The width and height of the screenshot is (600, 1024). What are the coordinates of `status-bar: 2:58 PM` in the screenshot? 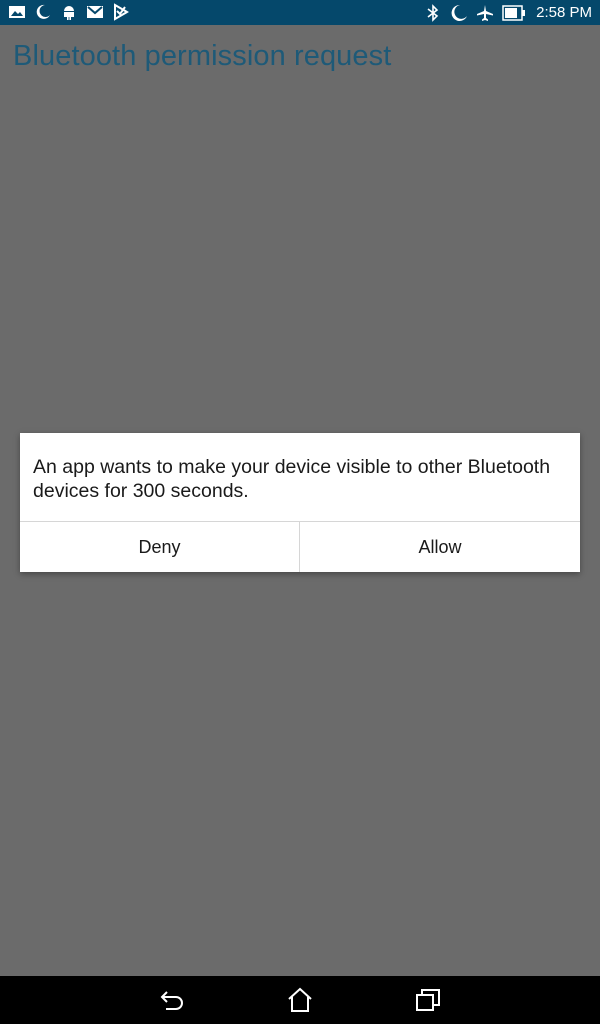 It's located at (300, 12).